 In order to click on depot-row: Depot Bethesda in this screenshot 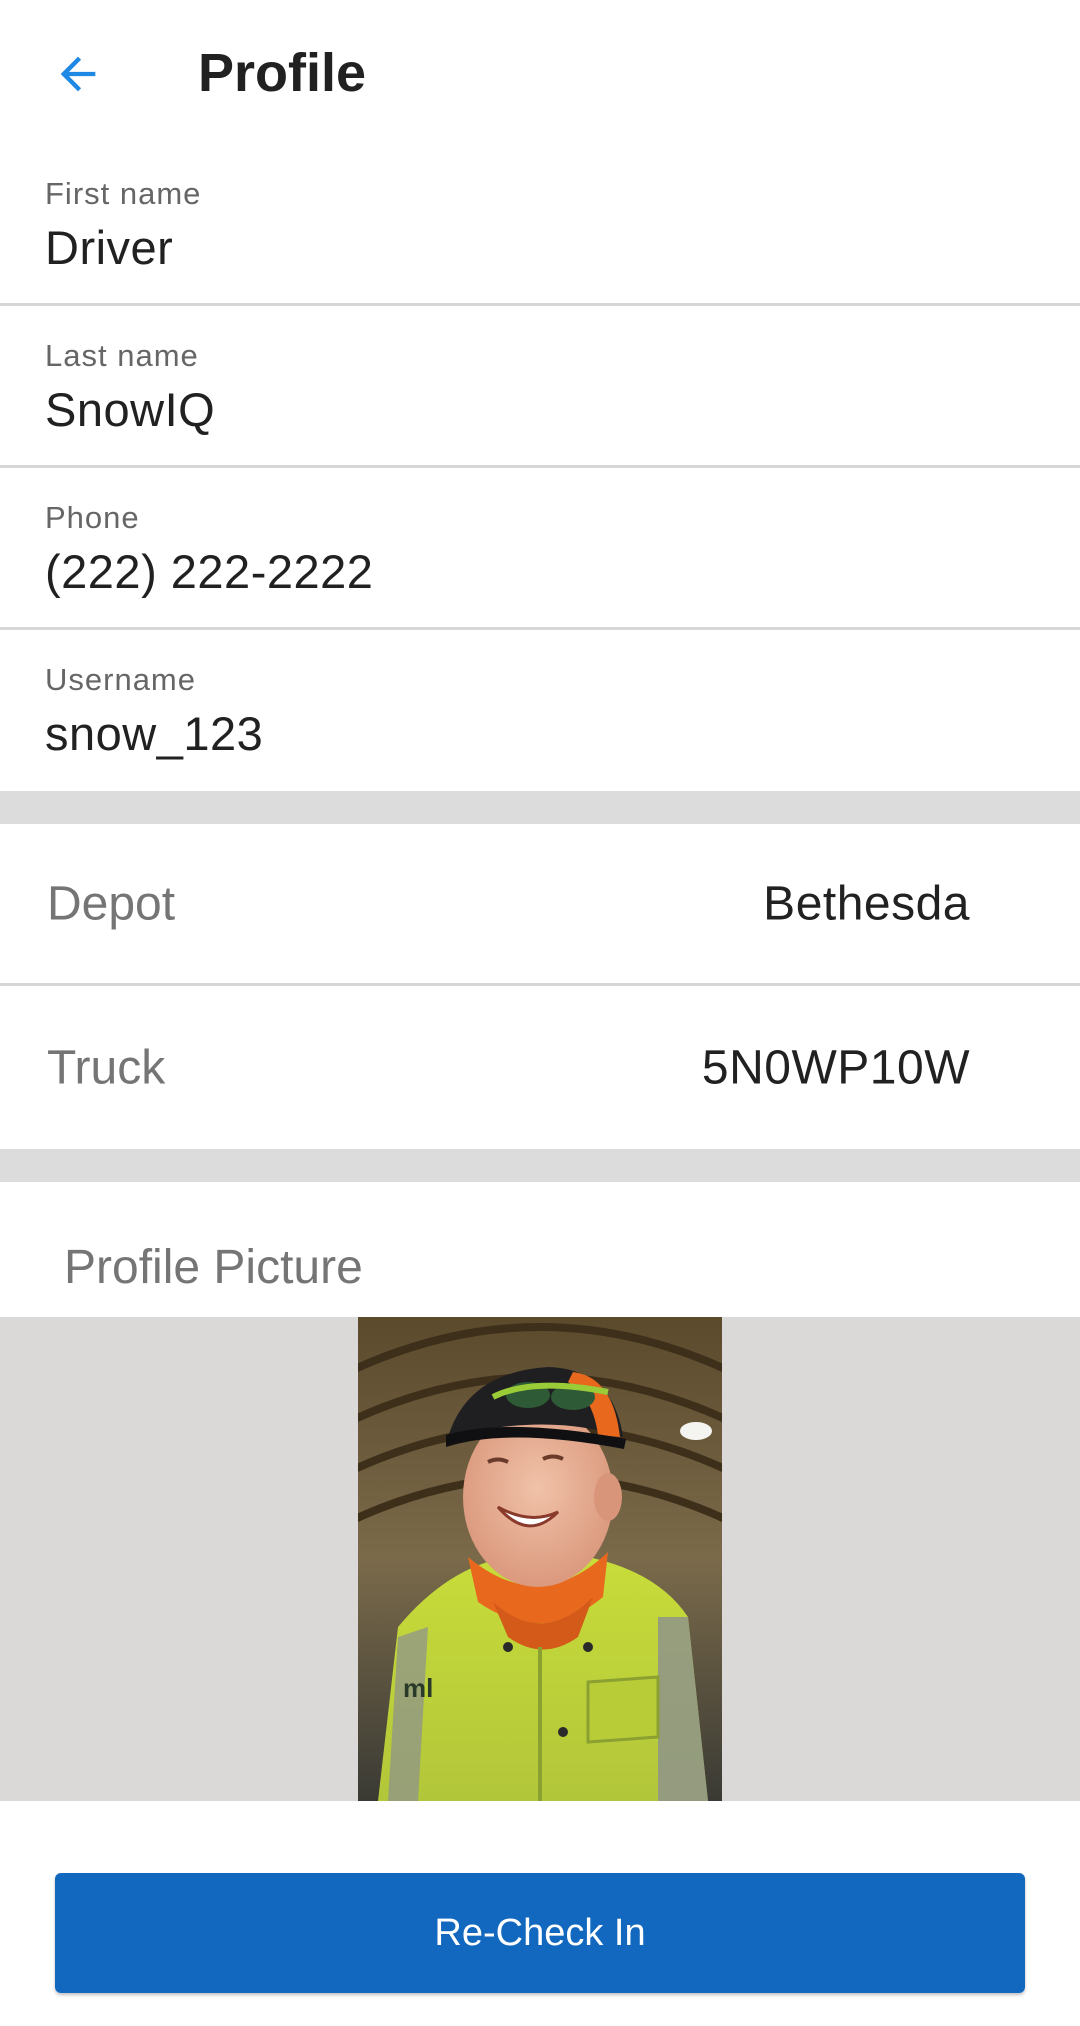, I will do `click(540, 905)`.